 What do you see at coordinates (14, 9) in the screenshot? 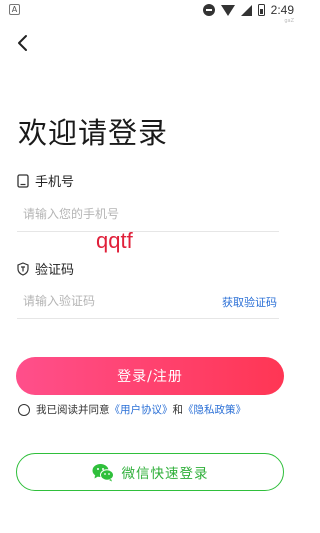
I see `notification-icon: A` at bounding box center [14, 9].